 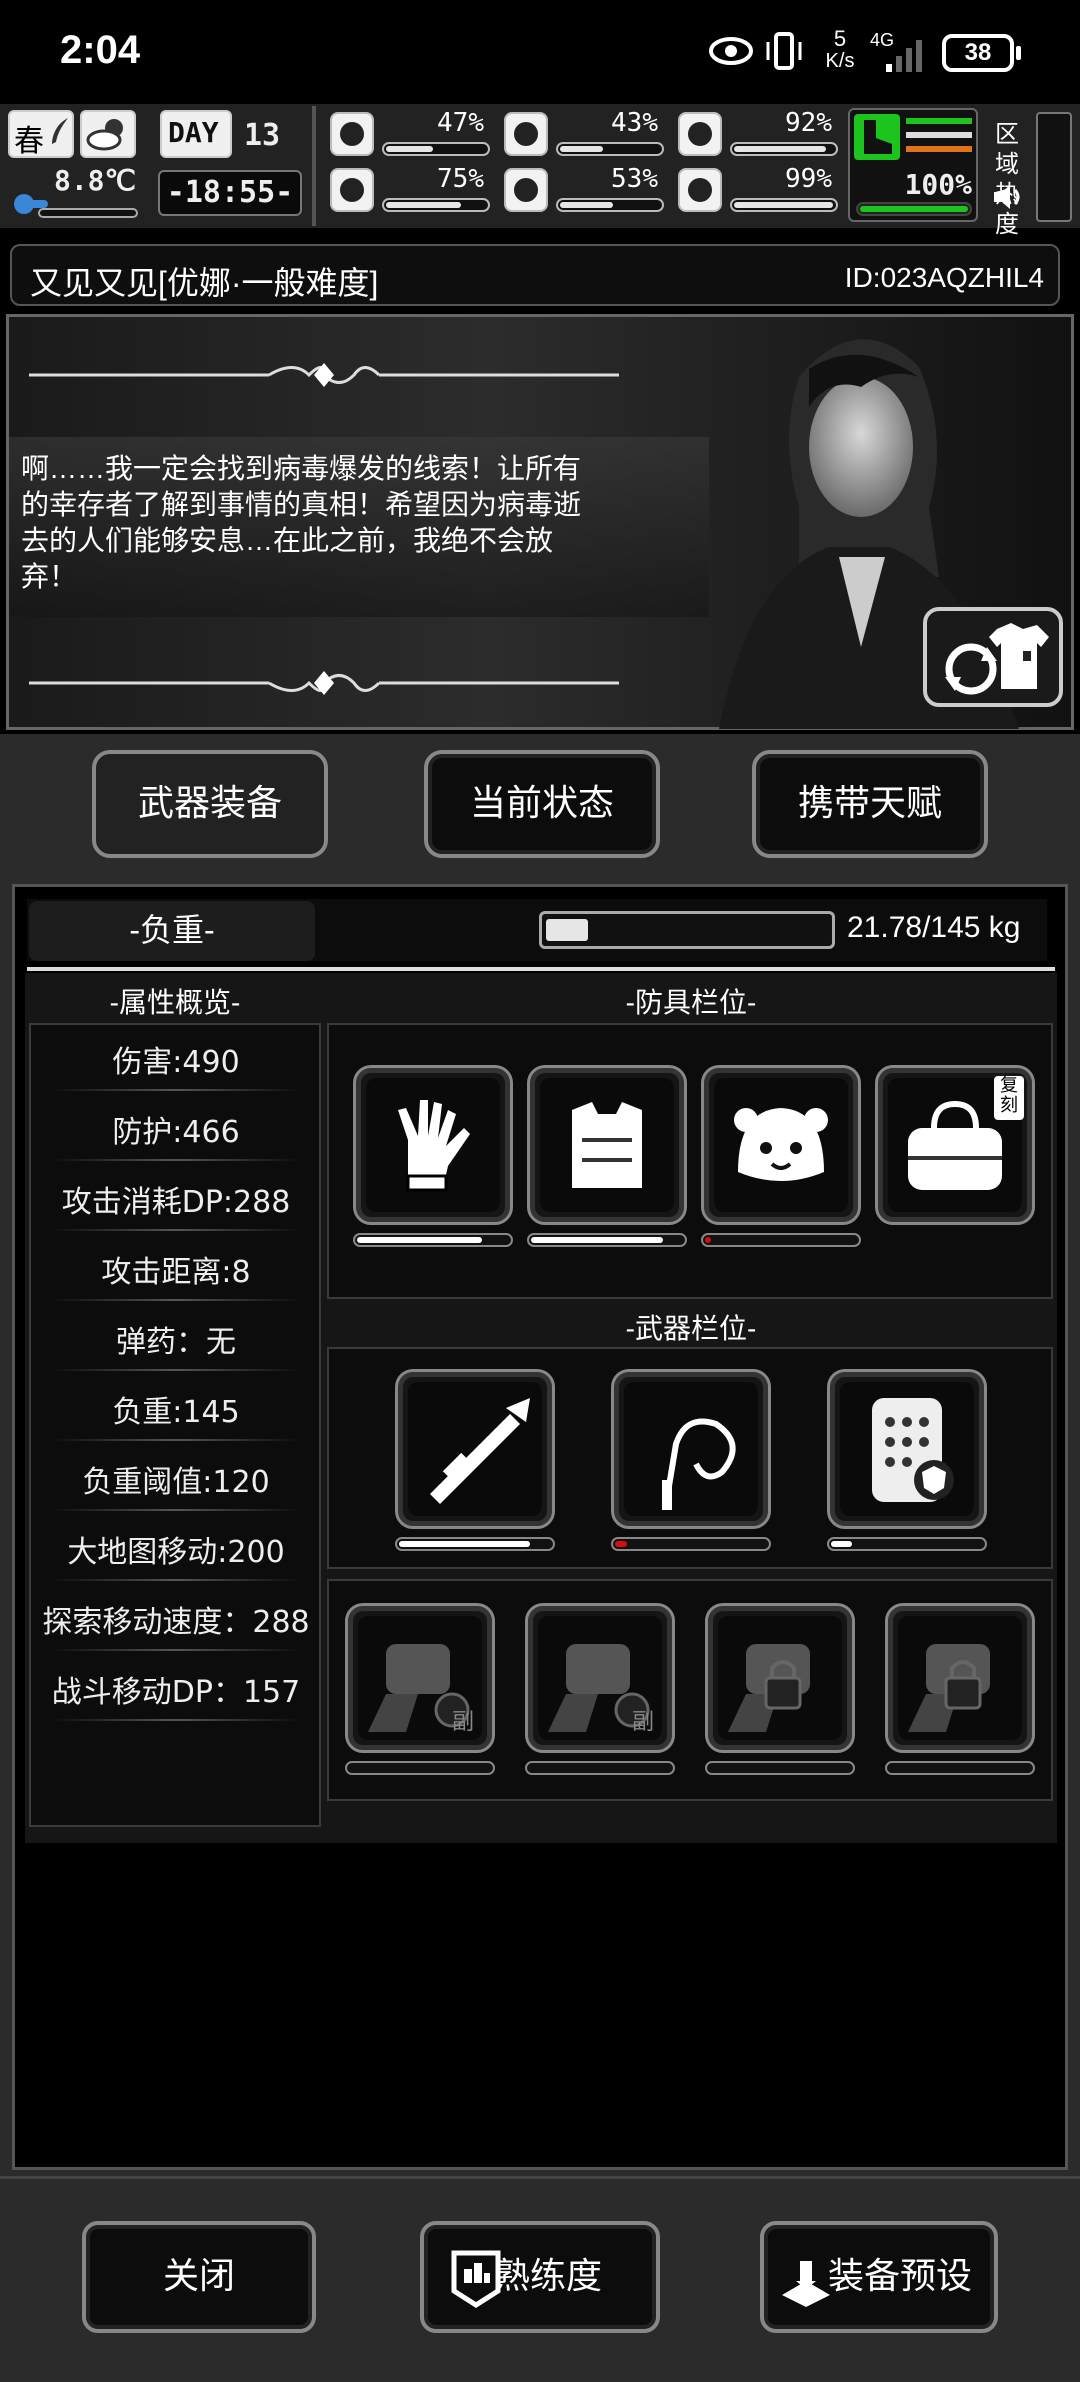 What do you see at coordinates (535, 275) in the screenshot?
I see `profile-name-bar: 又见又见[优娜·一般难度] ID:023AQZHIL4` at bounding box center [535, 275].